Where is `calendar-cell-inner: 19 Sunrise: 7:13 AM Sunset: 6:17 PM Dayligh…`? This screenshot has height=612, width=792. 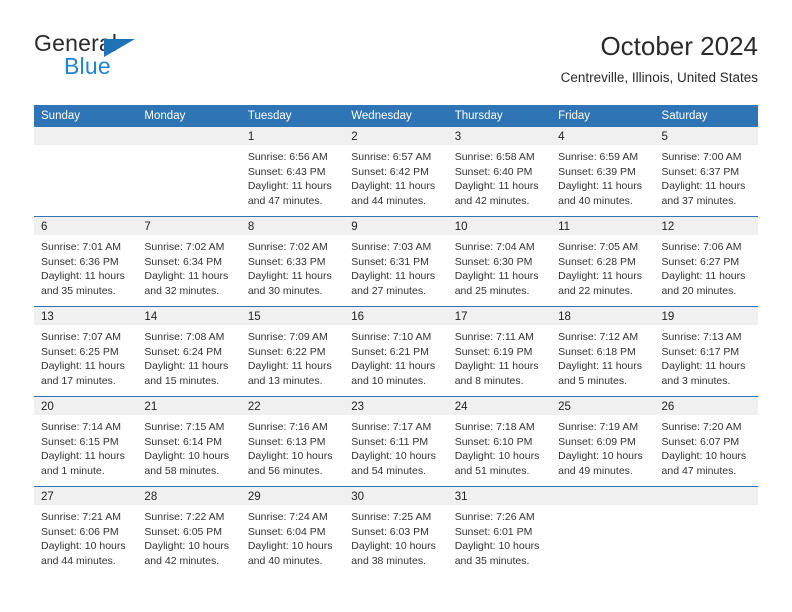 calendar-cell-inner: 19 Sunrise: 7:13 AM Sunset: 6:17 PM Dayligh… is located at coordinates (706, 351).